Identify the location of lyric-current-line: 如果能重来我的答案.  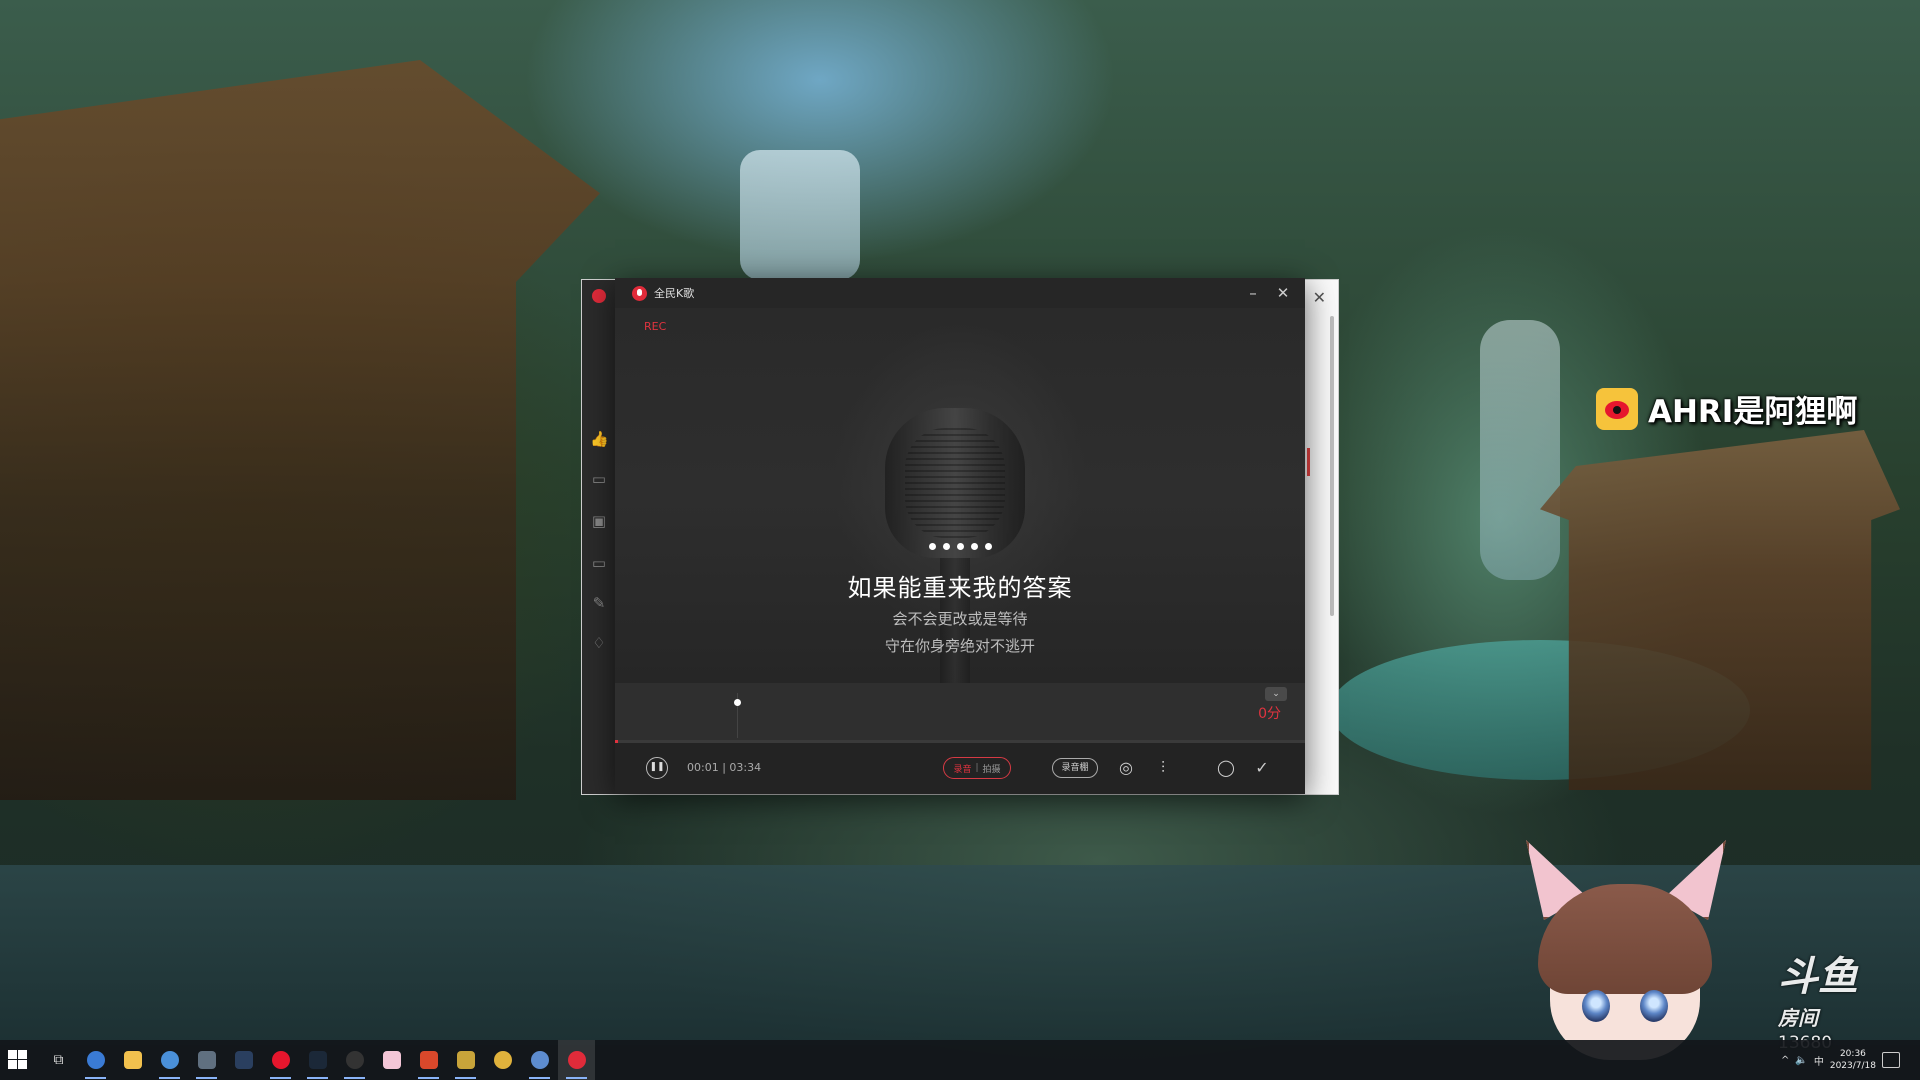
(960, 588).